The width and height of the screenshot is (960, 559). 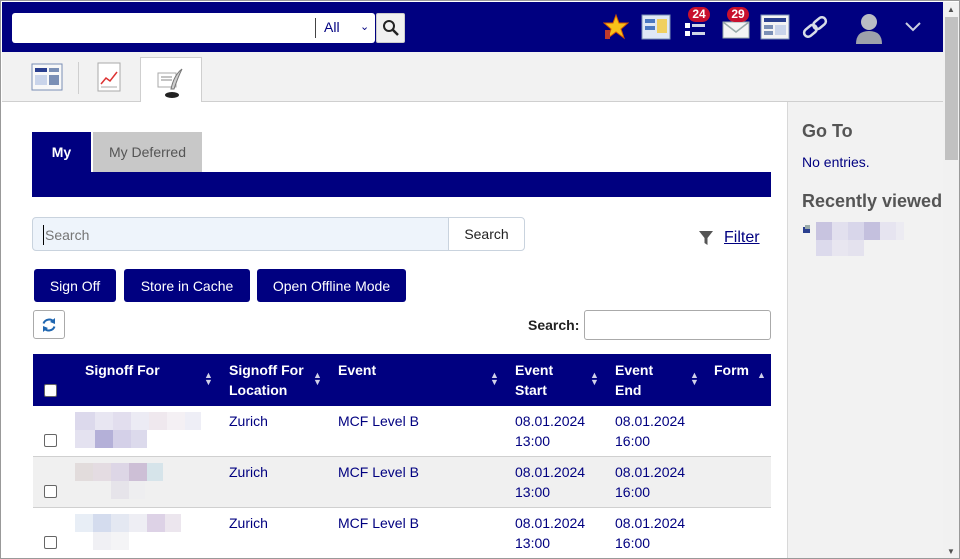 I want to click on subtab-bar, so click(x=401, y=184).